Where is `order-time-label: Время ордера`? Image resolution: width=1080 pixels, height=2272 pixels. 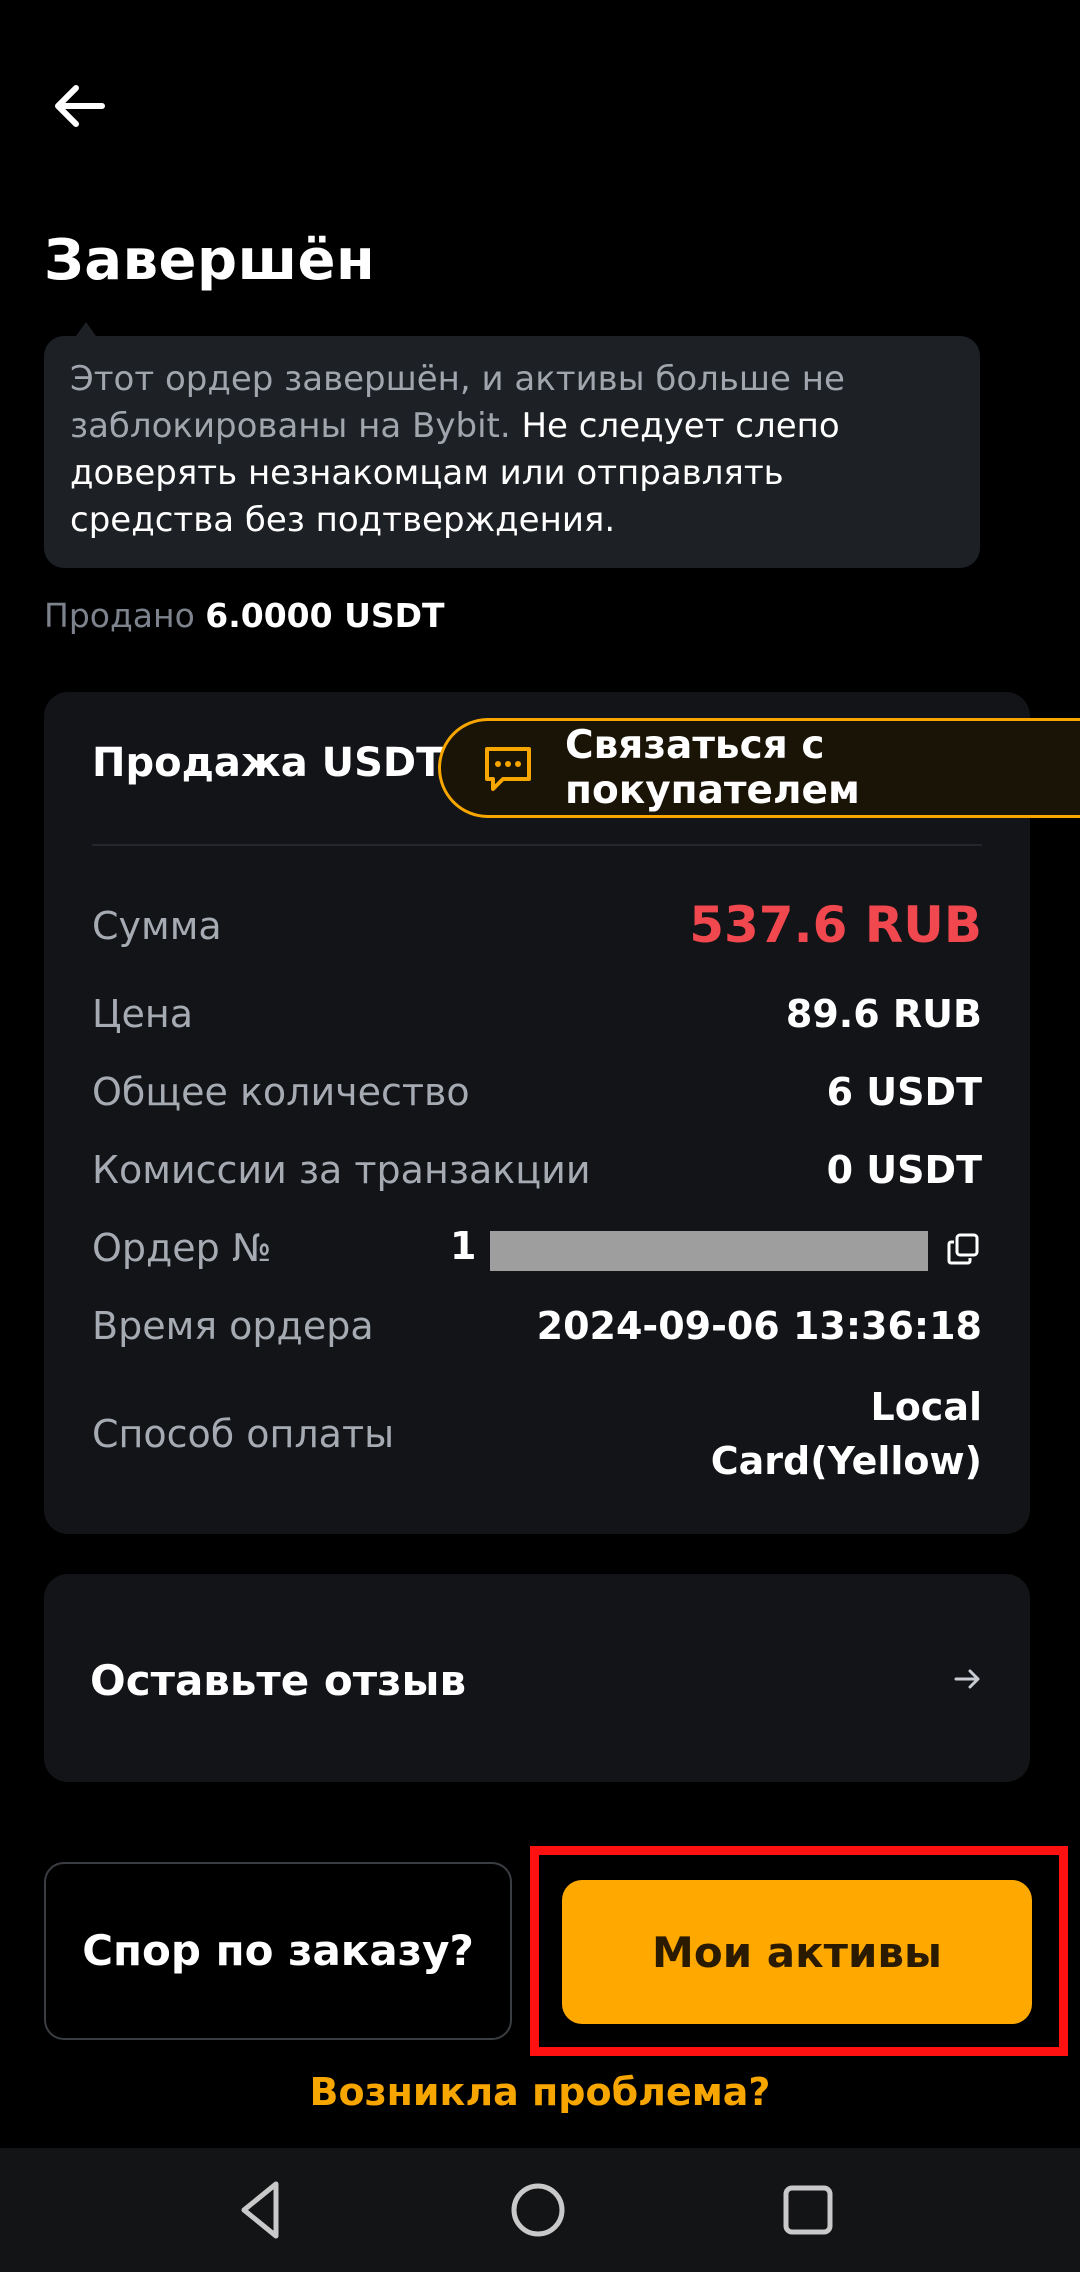 order-time-label: Время ордера is located at coordinates (233, 1326).